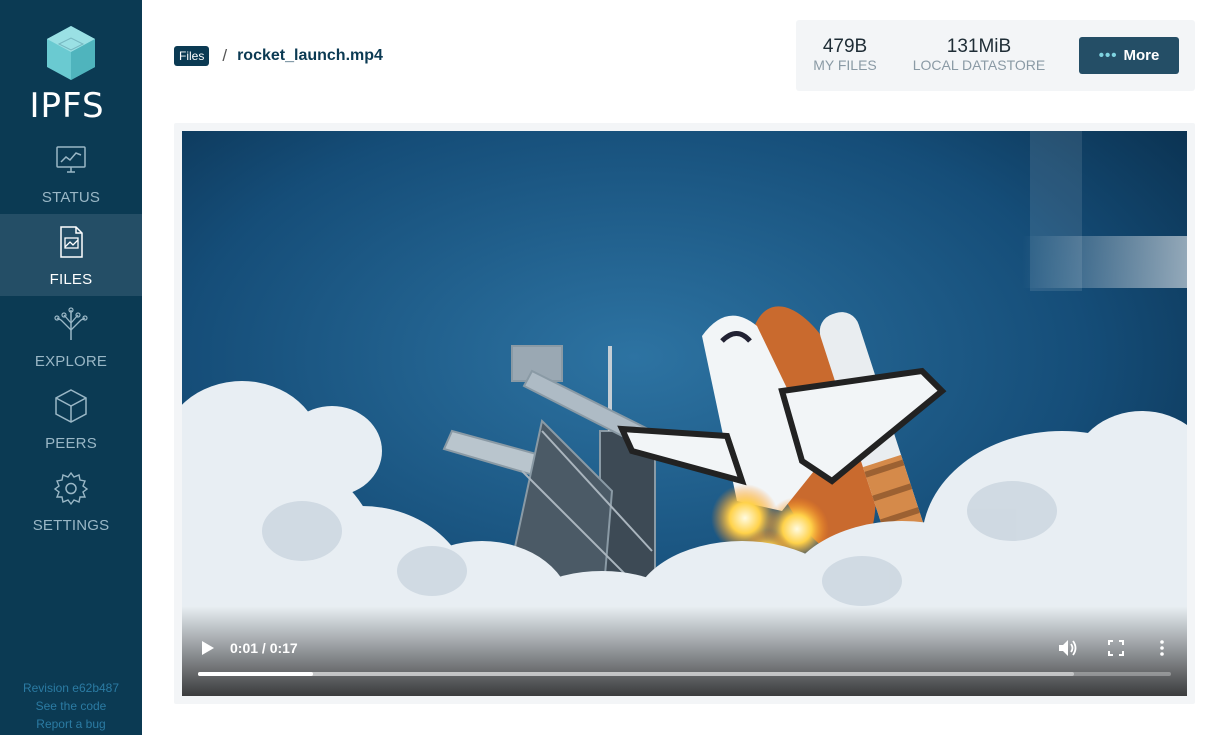  Describe the element at coordinates (67, 106) in the screenshot. I see `logo-text: IPFS` at that location.